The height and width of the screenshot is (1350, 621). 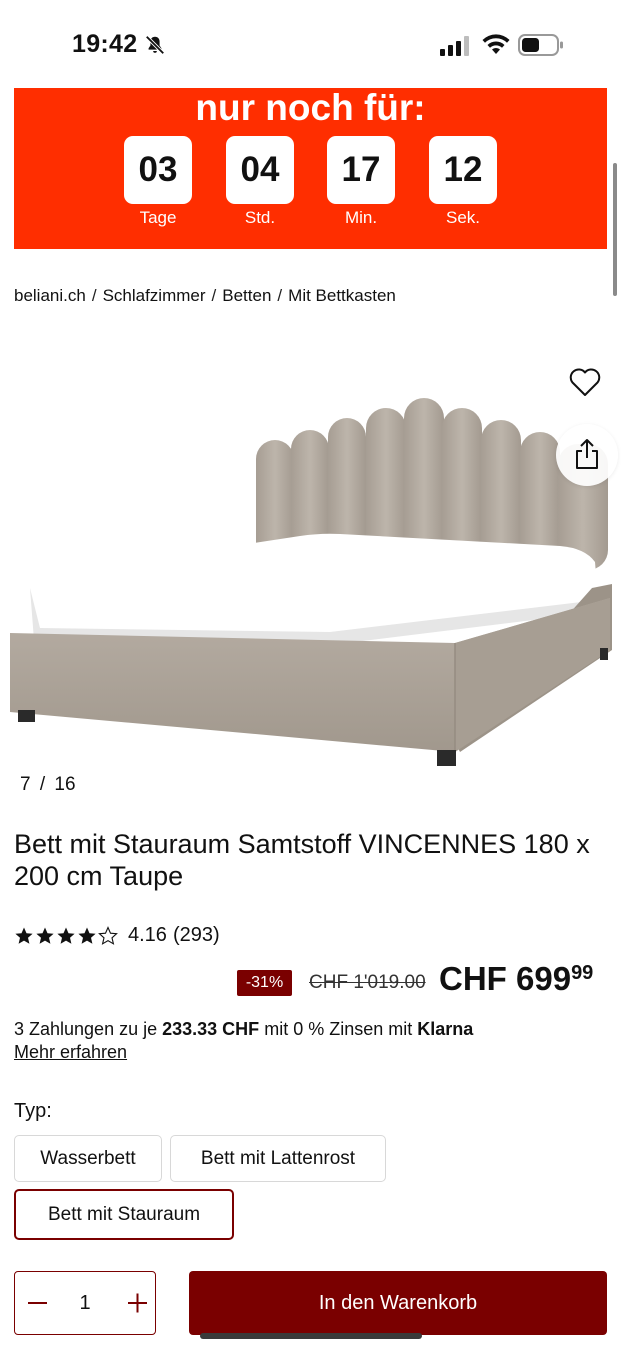 I want to click on battery-icon, so click(x=540, y=45).